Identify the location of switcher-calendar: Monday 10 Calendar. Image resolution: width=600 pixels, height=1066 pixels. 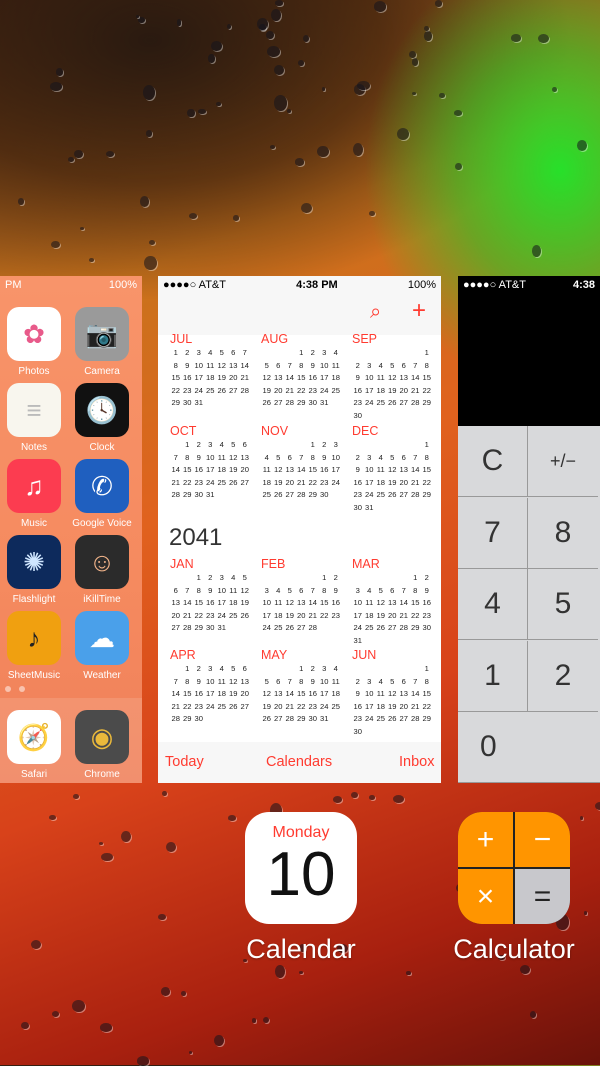
(301, 888).